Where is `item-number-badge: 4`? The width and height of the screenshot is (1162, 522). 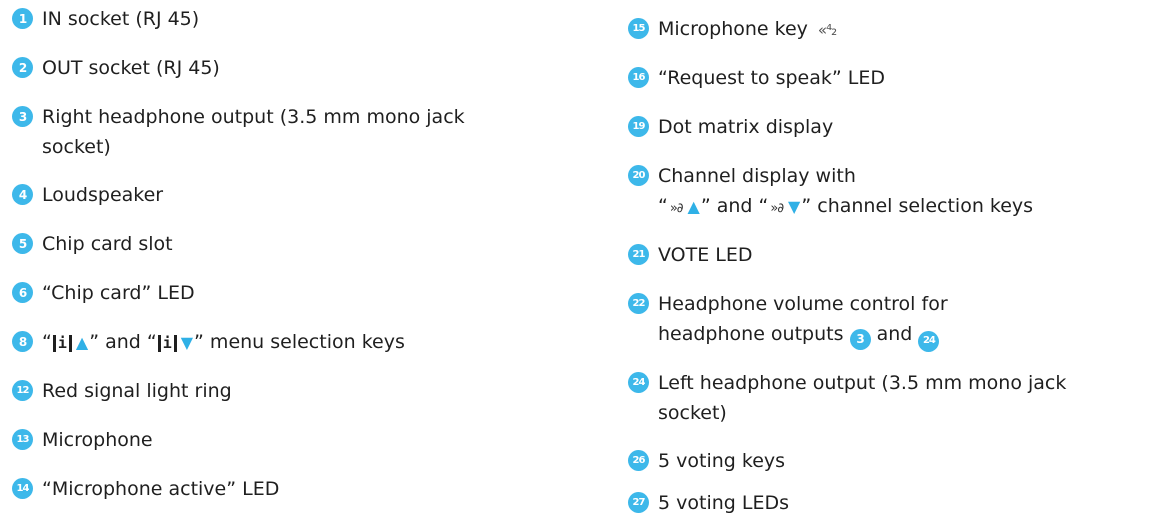
item-number-badge: 4 is located at coordinates (22, 194).